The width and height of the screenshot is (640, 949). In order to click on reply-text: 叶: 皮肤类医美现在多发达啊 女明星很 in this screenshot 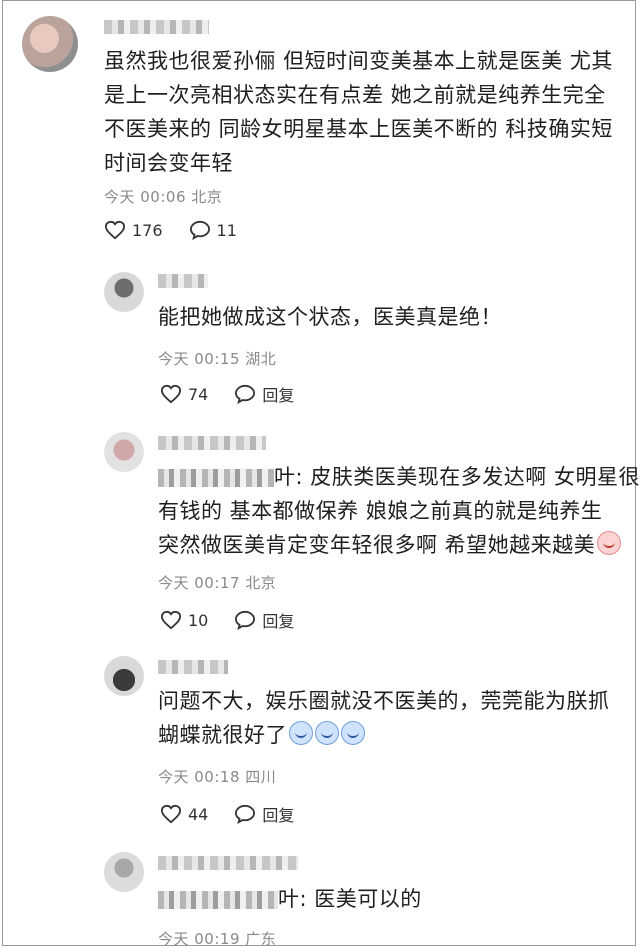, I will do `click(399, 477)`.